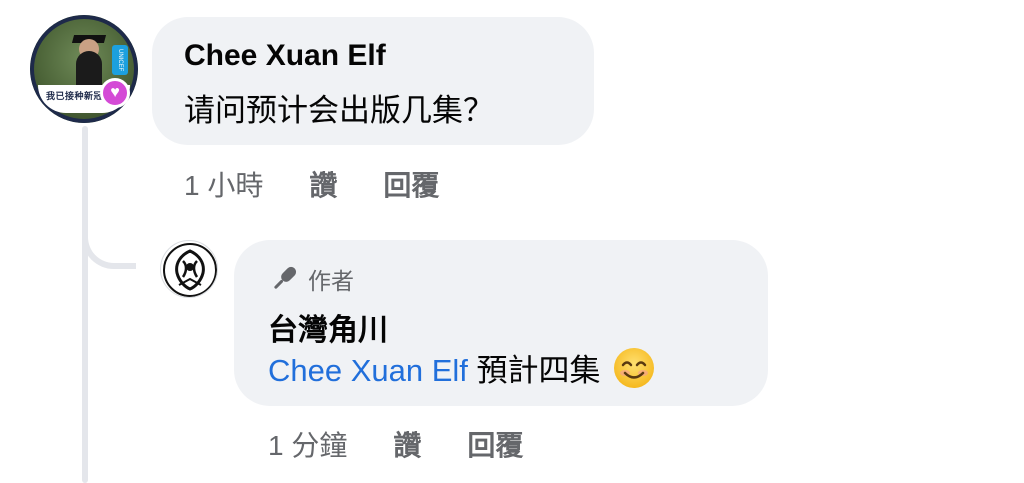  Describe the element at coordinates (85, 304) in the screenshot. I see `thread-line` at that location.